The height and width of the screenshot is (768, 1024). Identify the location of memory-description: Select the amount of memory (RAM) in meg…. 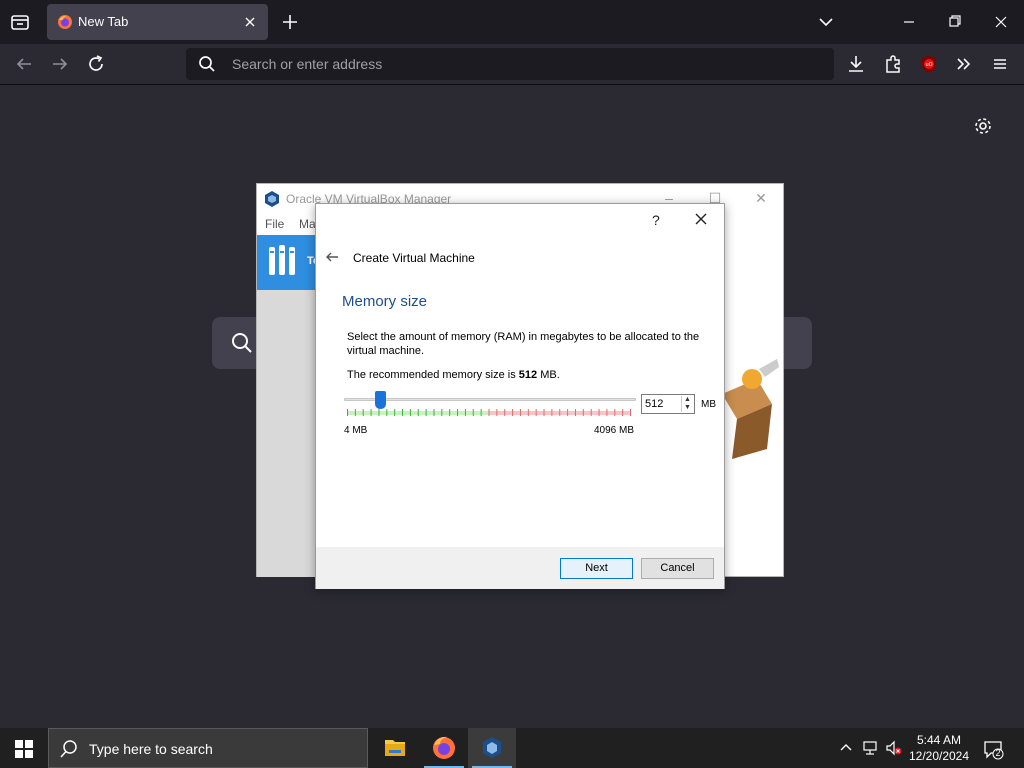
(523, 344).